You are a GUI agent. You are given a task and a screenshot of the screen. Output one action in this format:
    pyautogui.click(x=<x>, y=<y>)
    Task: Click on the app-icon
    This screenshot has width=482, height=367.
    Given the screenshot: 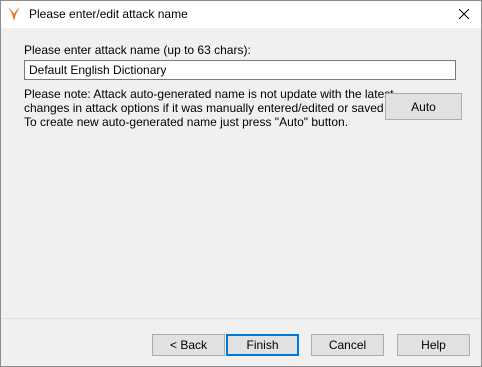 What is the action you would take?
    pyautogui.click(x=14, y=14)
    